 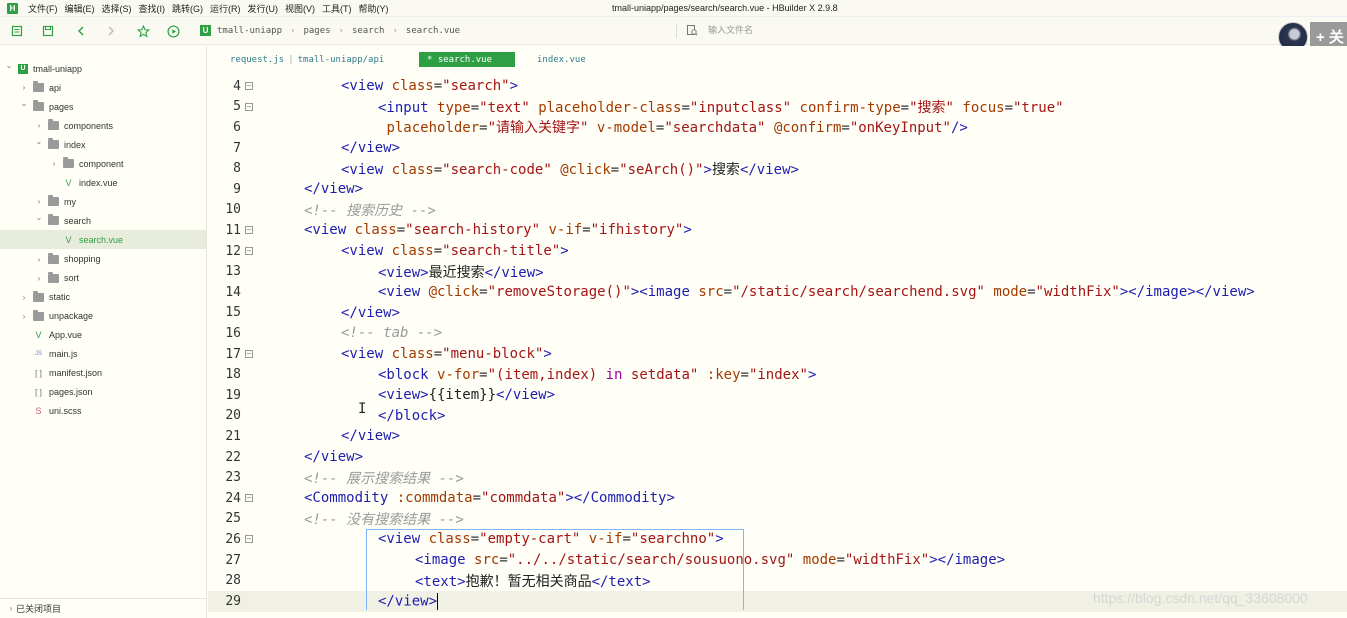 What do you see at coordinates (103, 182) in the screenshot?
I see `tree-item: Vindex.vue` at bounding box center [103, 182].